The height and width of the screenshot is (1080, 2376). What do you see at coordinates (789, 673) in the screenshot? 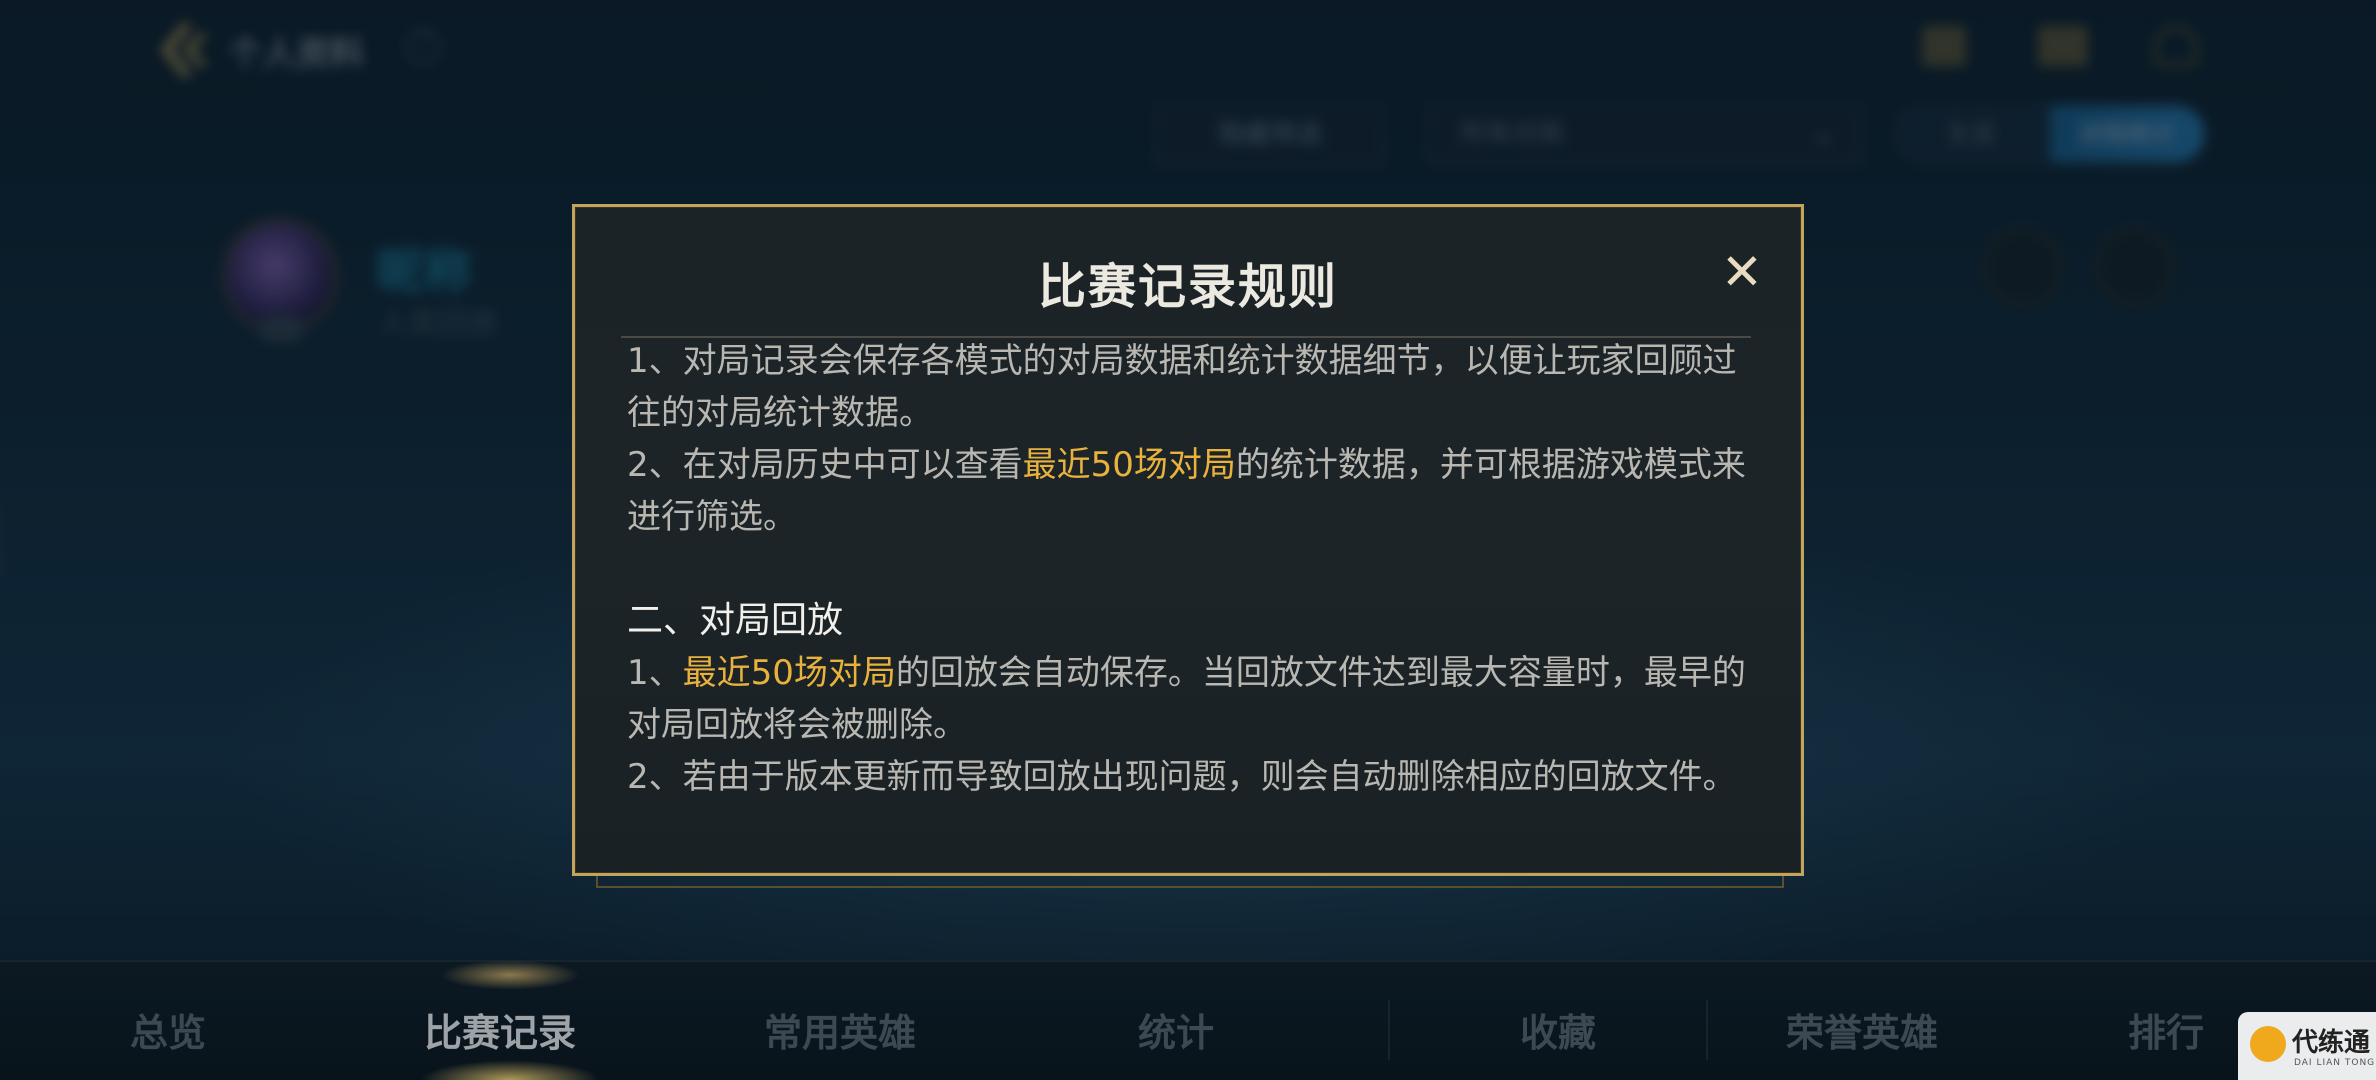
I see `rule-2-1-highlight: 最近50场对局` at bounding box center [789, 673].